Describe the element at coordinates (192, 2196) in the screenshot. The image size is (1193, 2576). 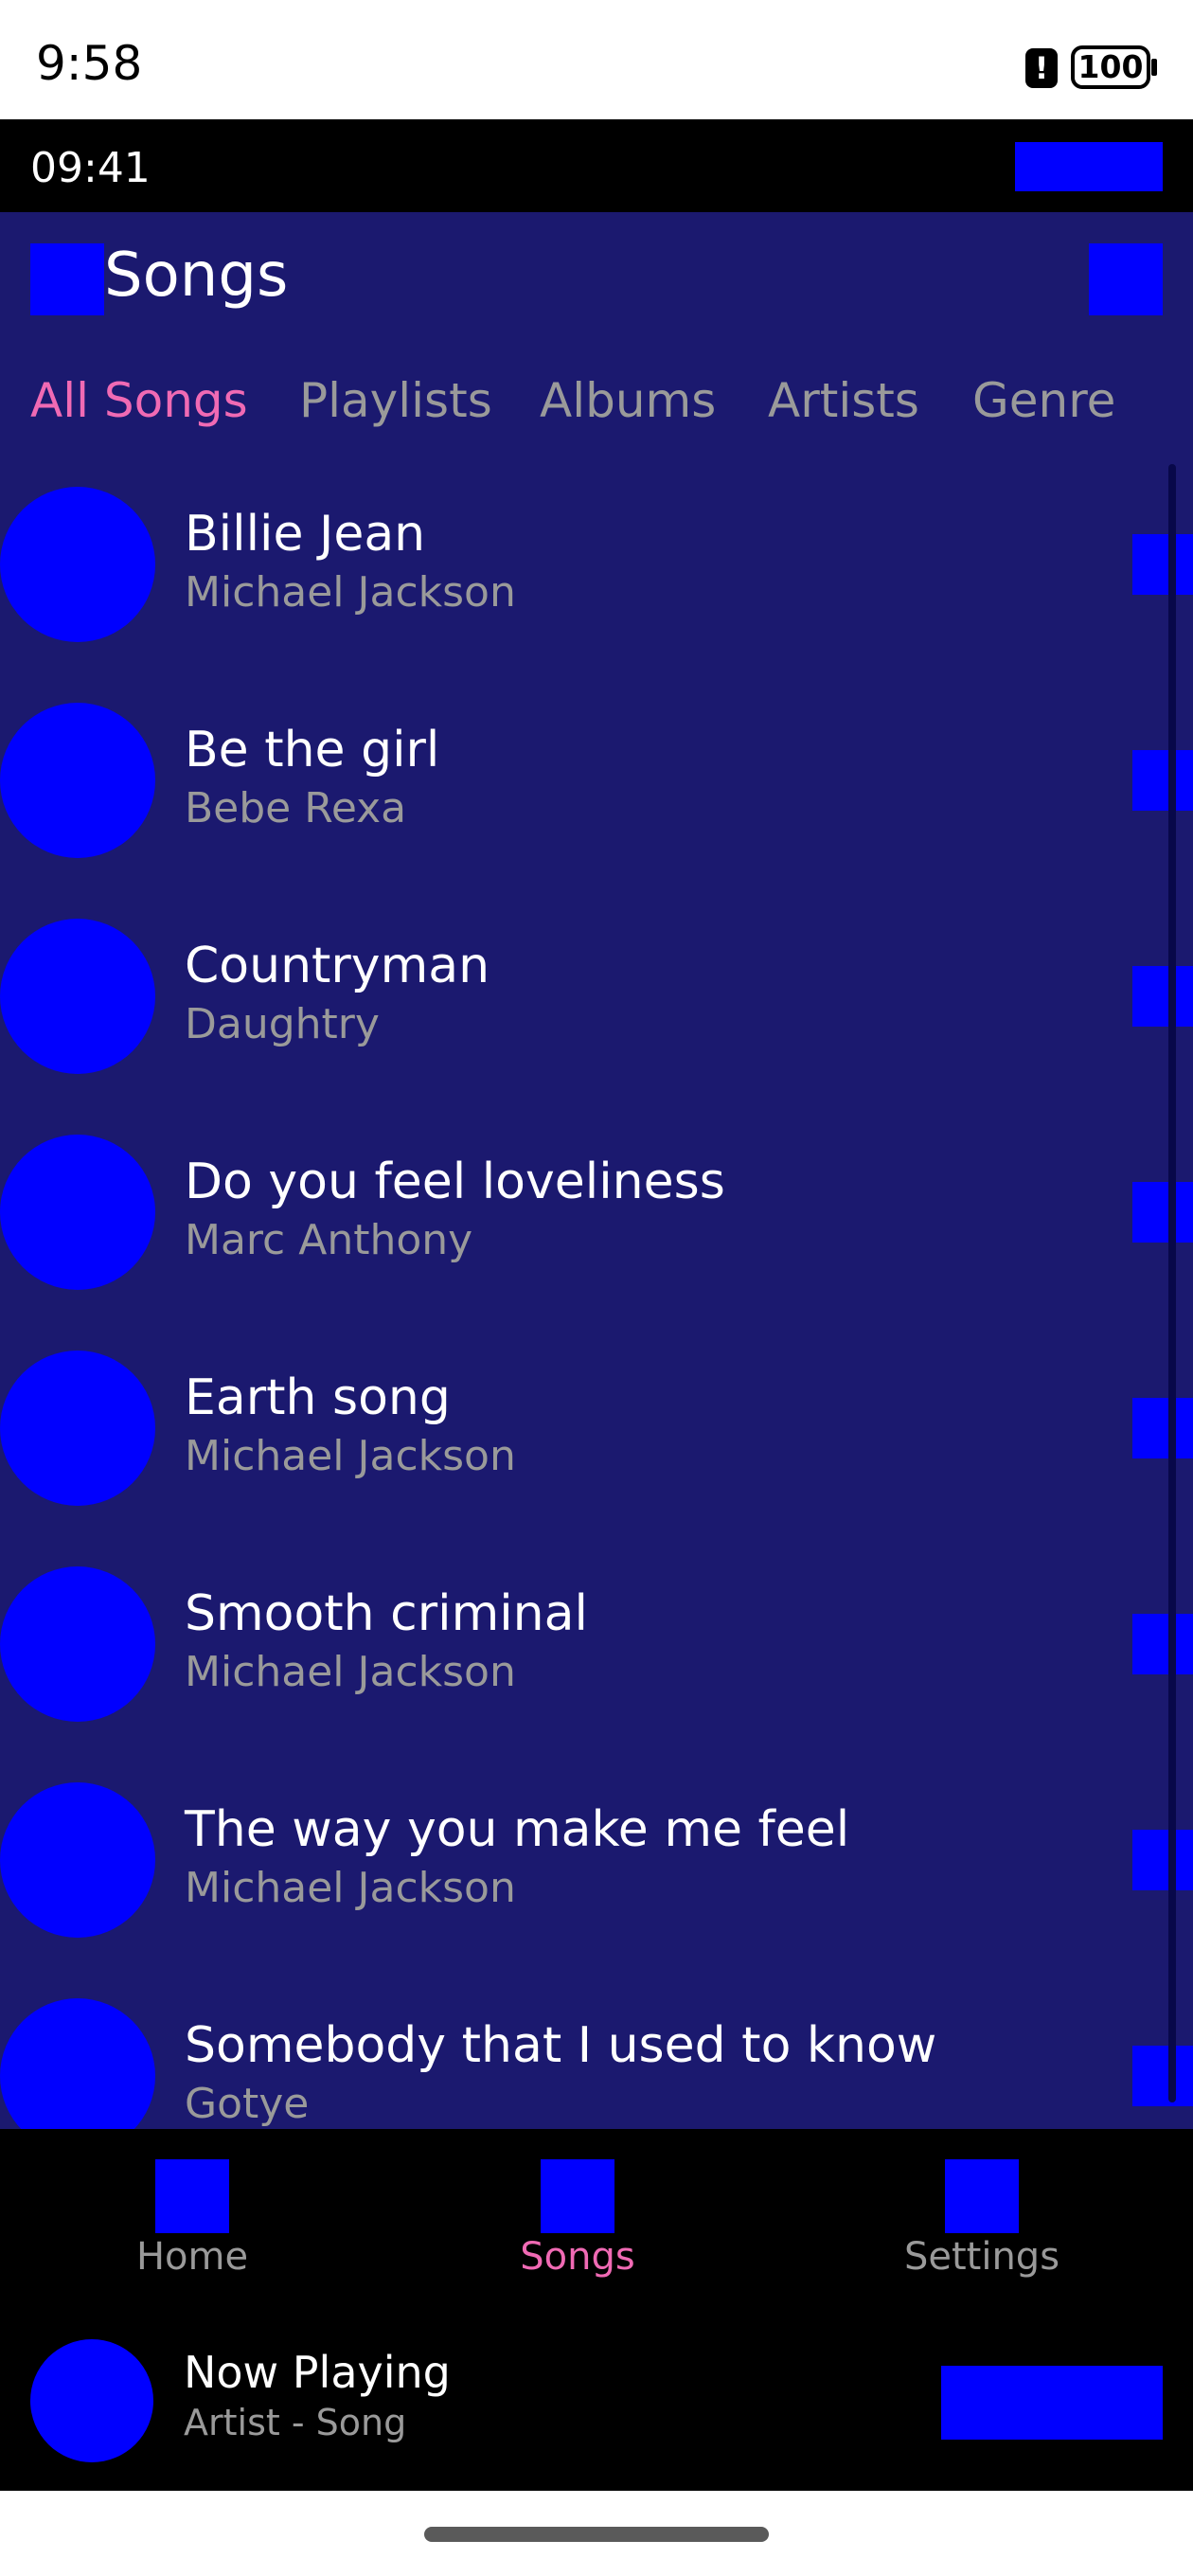
I see `home-icon` at that location.